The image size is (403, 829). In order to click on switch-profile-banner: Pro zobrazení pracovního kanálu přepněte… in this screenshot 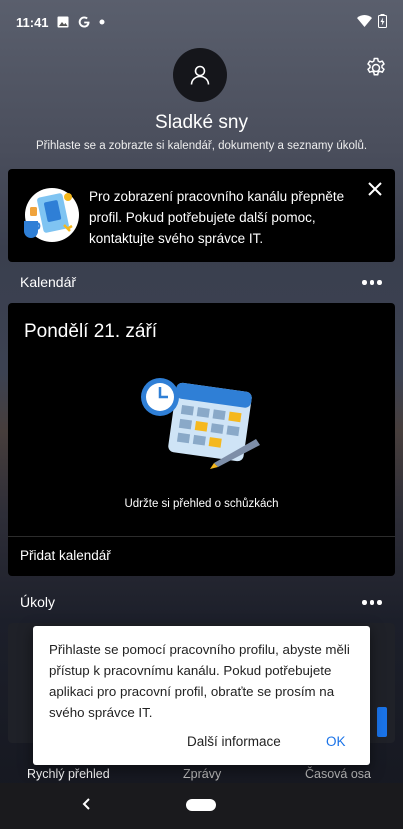, I will do `click(201, 215)`.